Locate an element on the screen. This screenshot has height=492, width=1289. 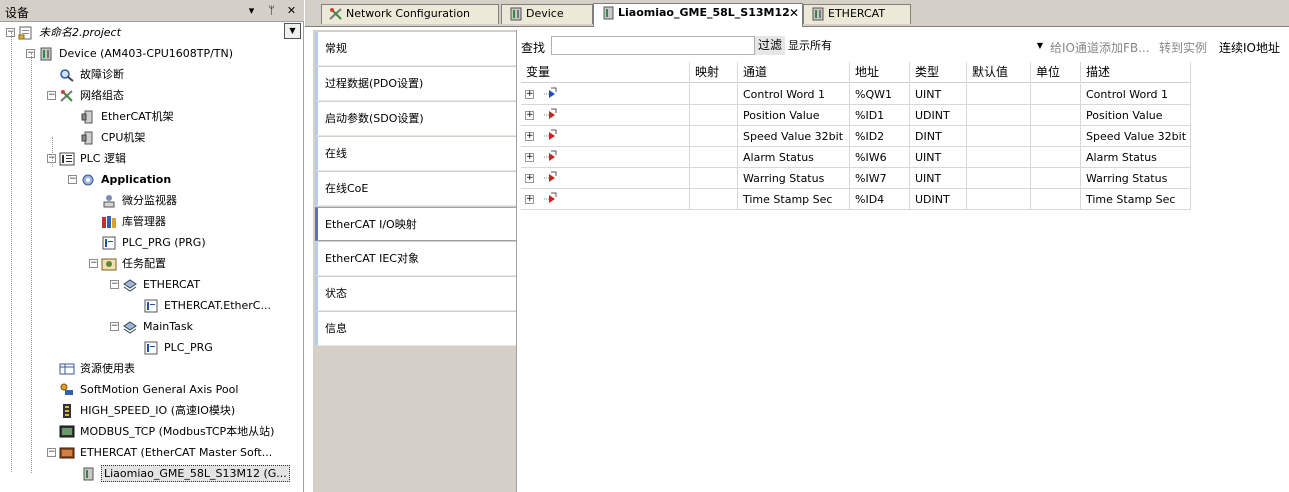
tree-item: HIGH_SPEED_IO (高速IO模块) is located at coordinates (141, 410).